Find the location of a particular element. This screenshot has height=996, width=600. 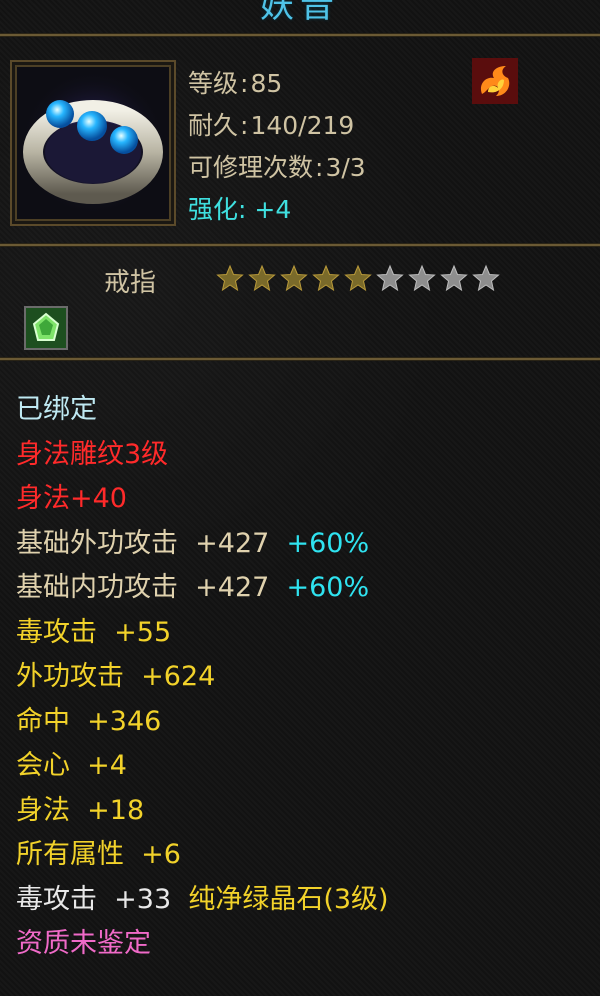

repair-value: 3/3 is located at coordinates (345, 167).